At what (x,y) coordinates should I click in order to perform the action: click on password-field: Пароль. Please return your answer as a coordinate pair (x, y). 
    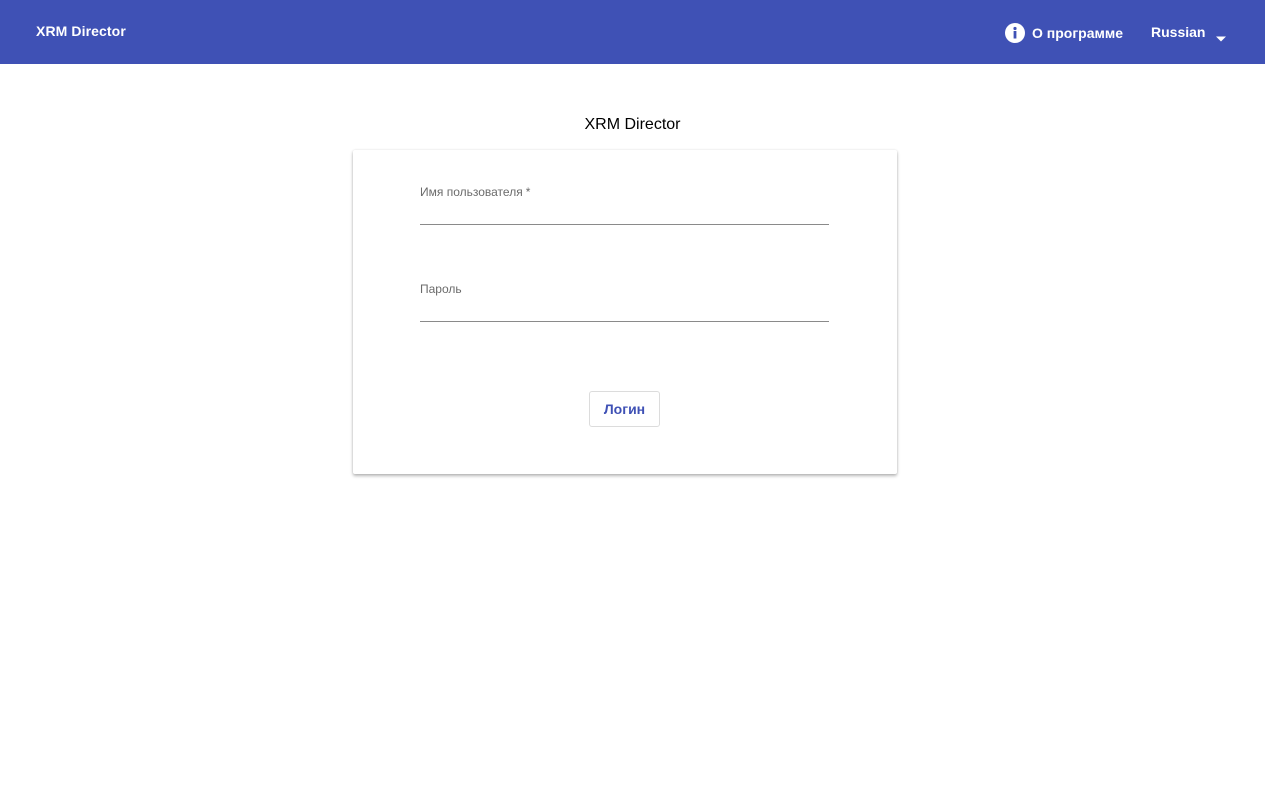
    Looking at the image, I should click on (624, 306).